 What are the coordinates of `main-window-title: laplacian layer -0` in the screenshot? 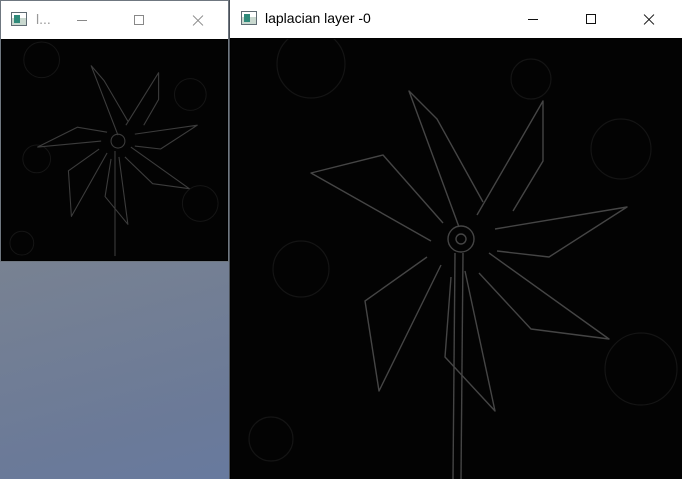 It's located at (318, 18).